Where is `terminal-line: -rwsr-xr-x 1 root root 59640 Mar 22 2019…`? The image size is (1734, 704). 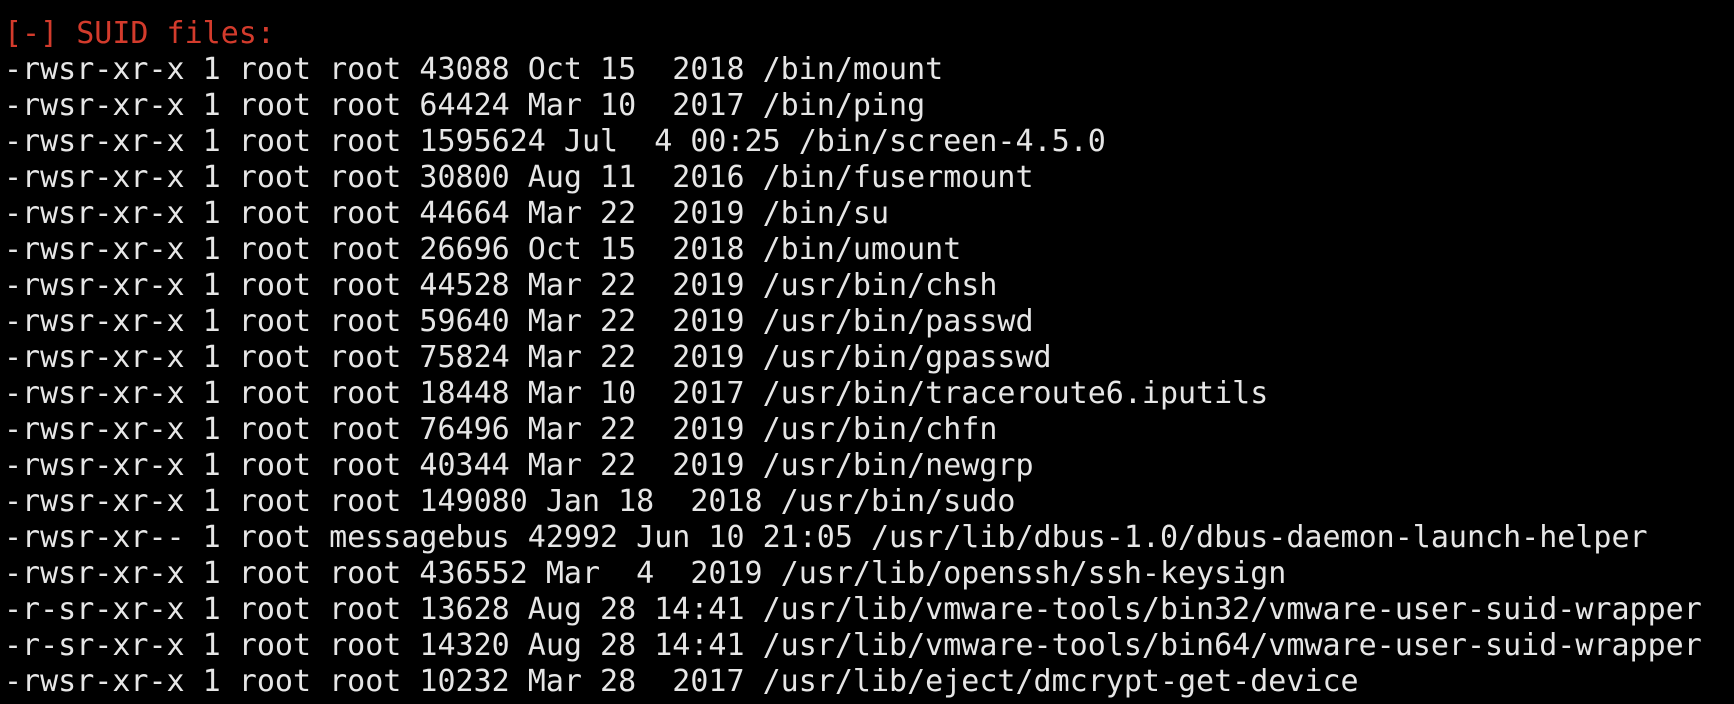
terminal-line: -rwsr-xr-x 1 root root 59640 Mar 22 2019… is located at coordinates (519, 321).